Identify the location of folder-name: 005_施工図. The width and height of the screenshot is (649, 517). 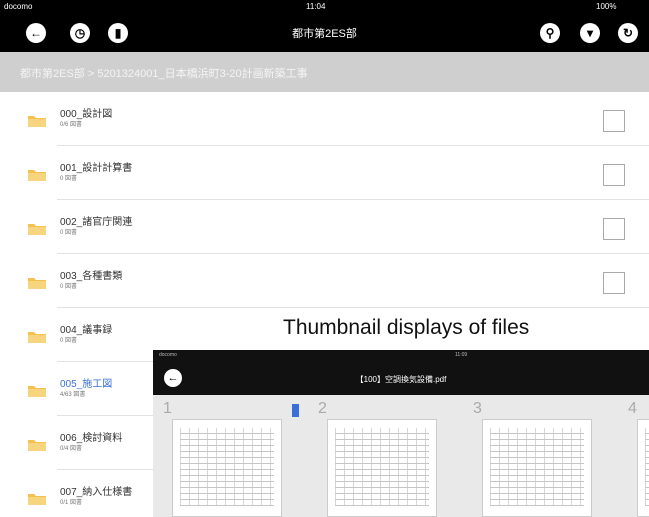
(86, 384).